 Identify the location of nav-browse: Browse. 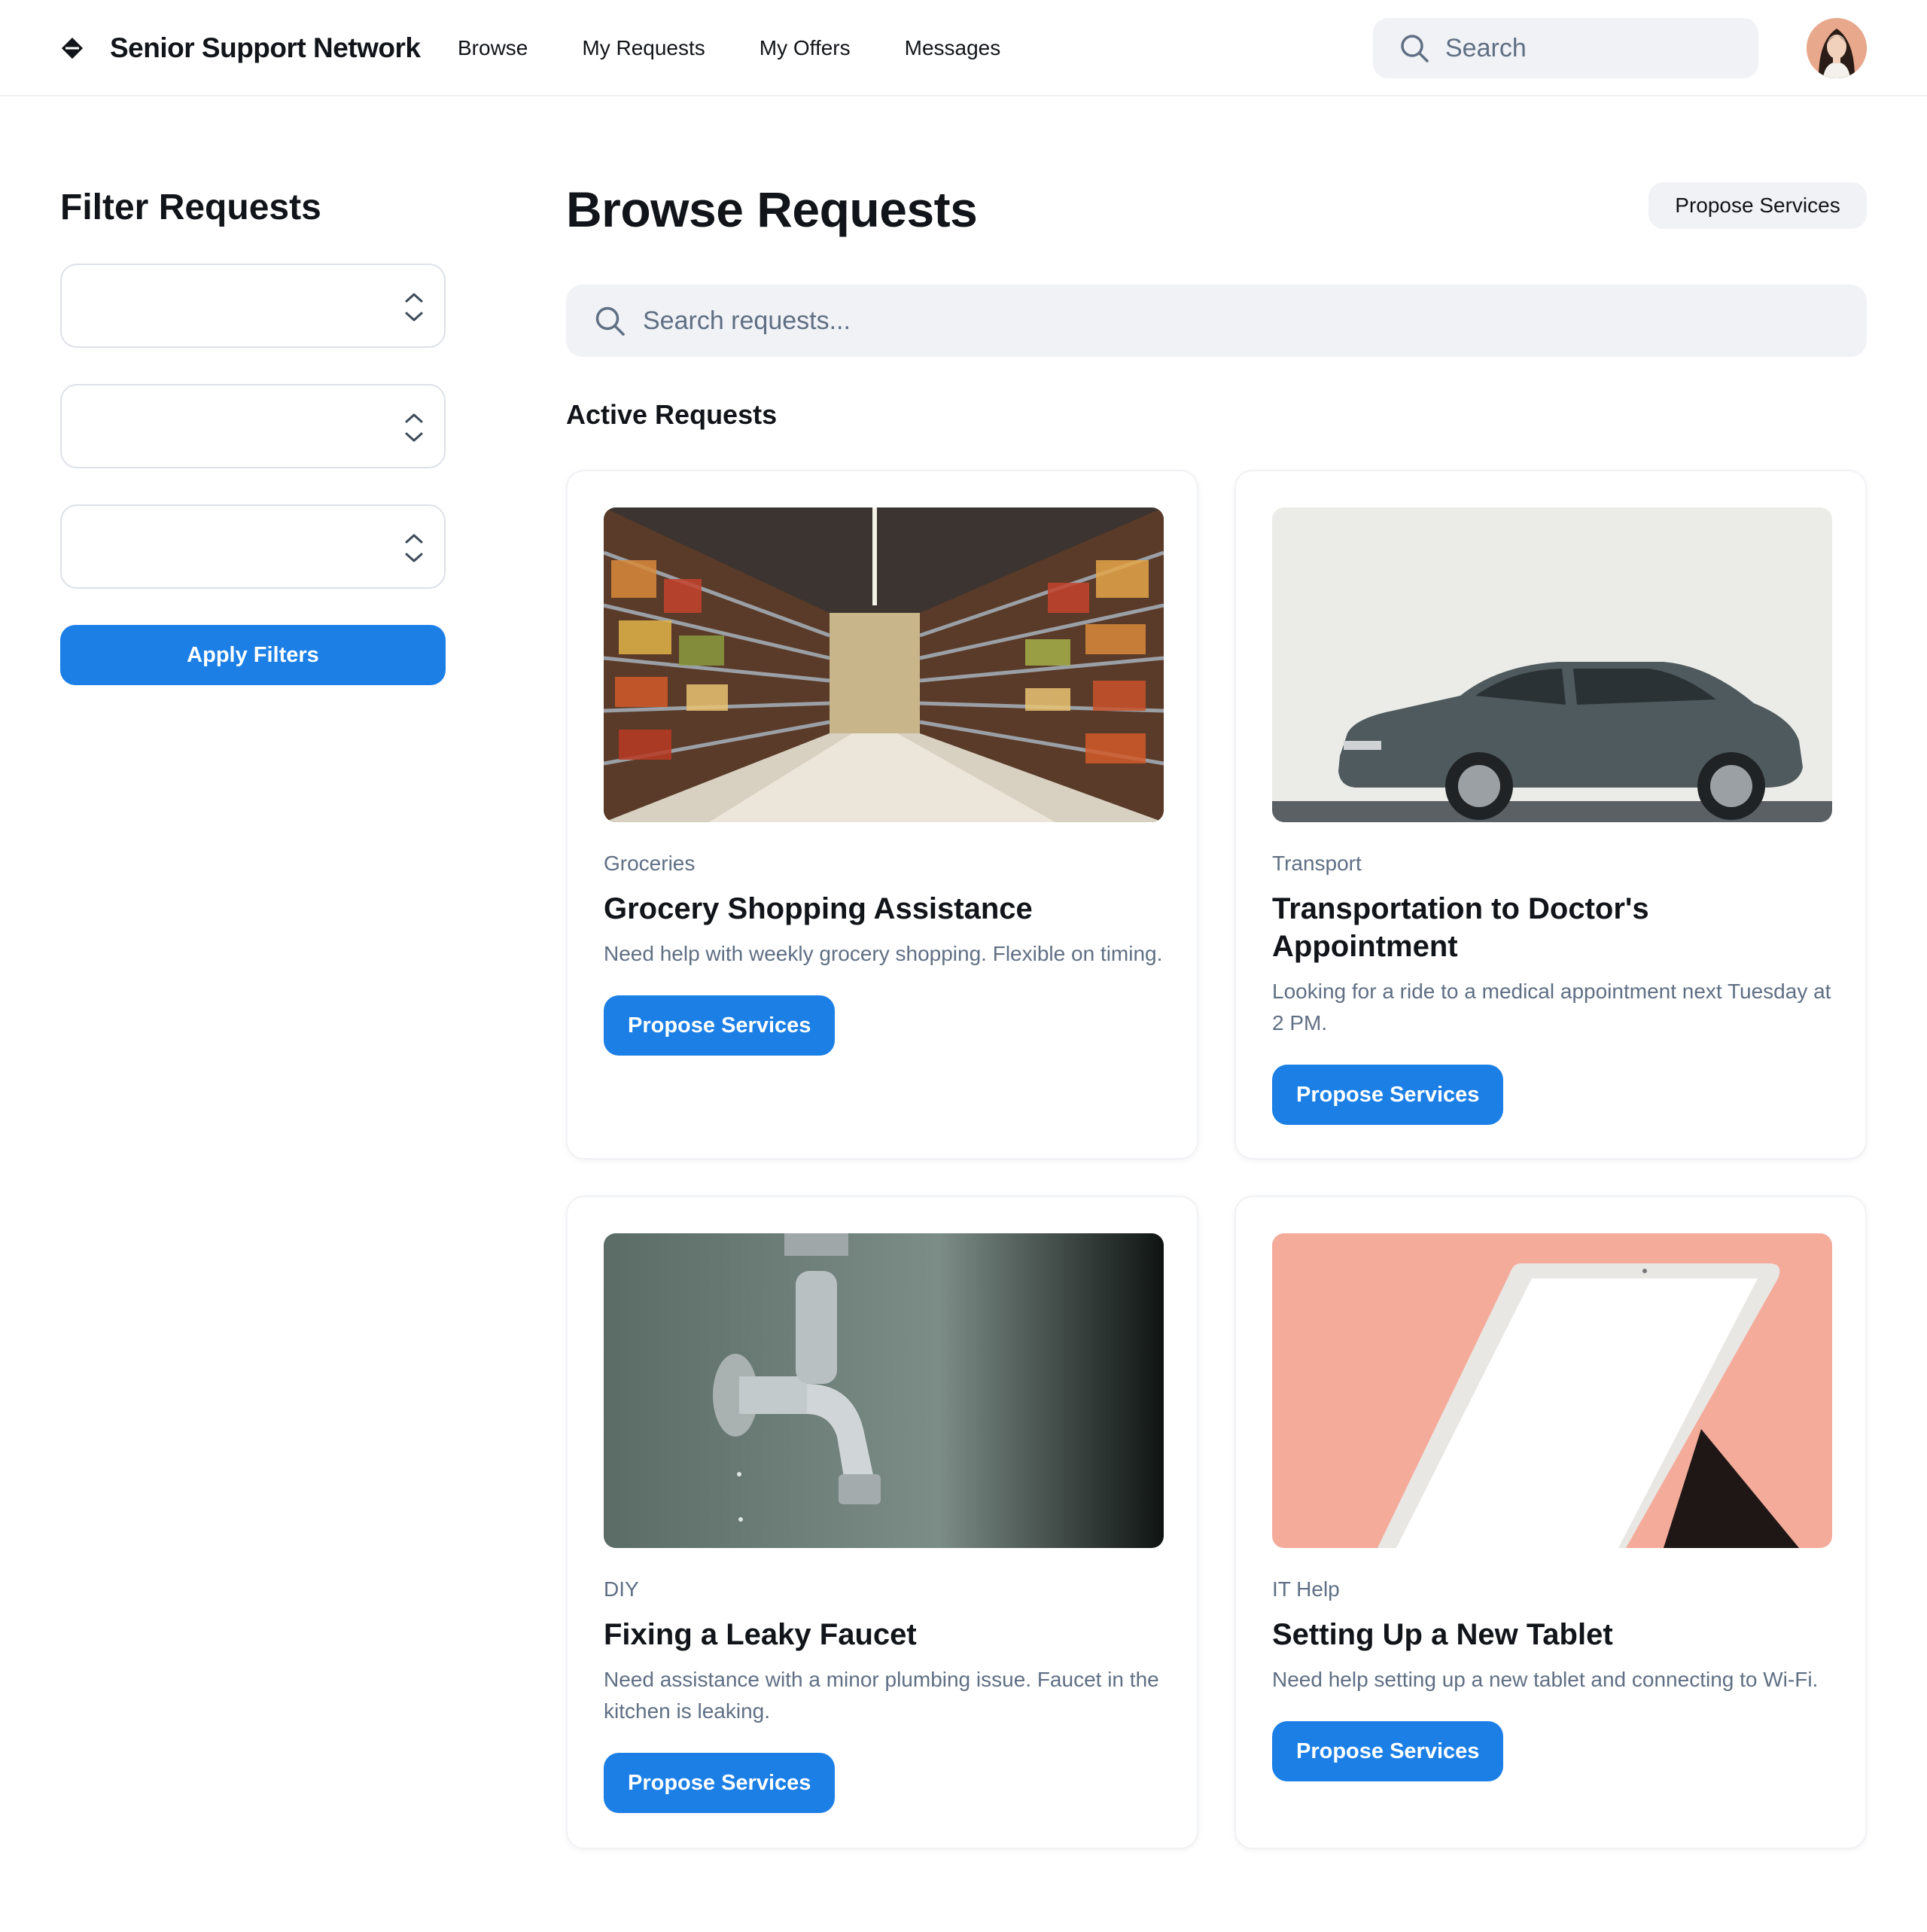
(493, 48).